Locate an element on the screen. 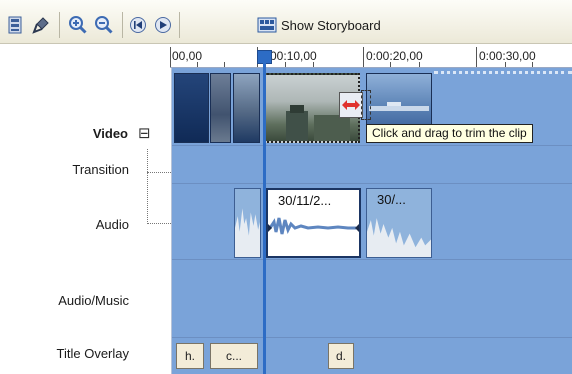 The width and height of the screenshot is (572, 374). zoom-in-icon is located at coordinates (78, 25).